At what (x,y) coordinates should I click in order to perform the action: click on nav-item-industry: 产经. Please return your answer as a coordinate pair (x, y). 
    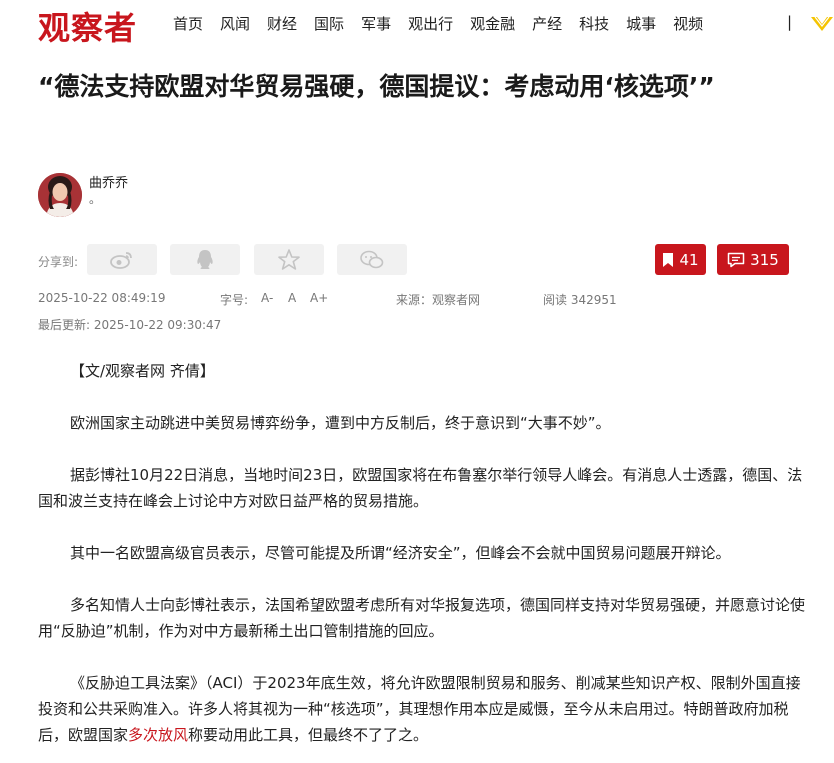
    Looking at the image, I should click on (547, 23).